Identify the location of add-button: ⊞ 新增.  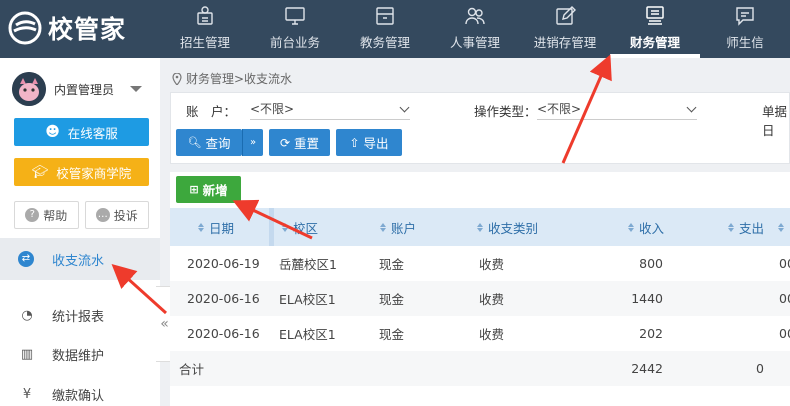
(208, 189).